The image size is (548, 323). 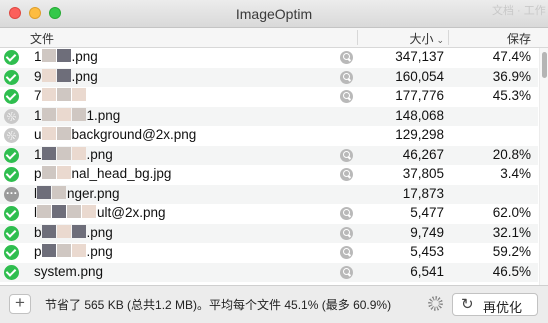 I want to click on table-row: lnger.png 17,873, so click(x=269, y=193).